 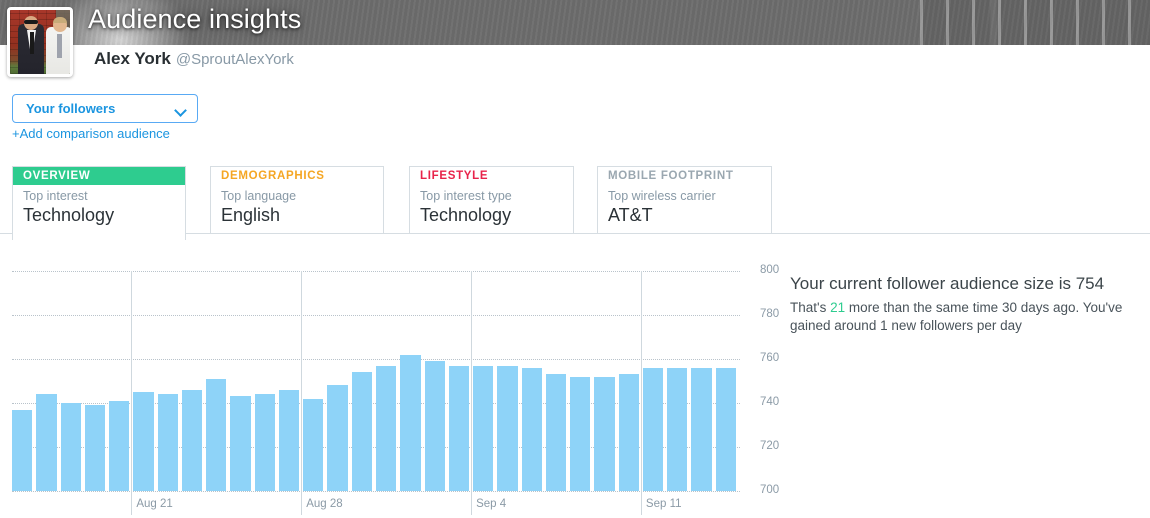 I want to click on avatar, so click(x=40, y=42).